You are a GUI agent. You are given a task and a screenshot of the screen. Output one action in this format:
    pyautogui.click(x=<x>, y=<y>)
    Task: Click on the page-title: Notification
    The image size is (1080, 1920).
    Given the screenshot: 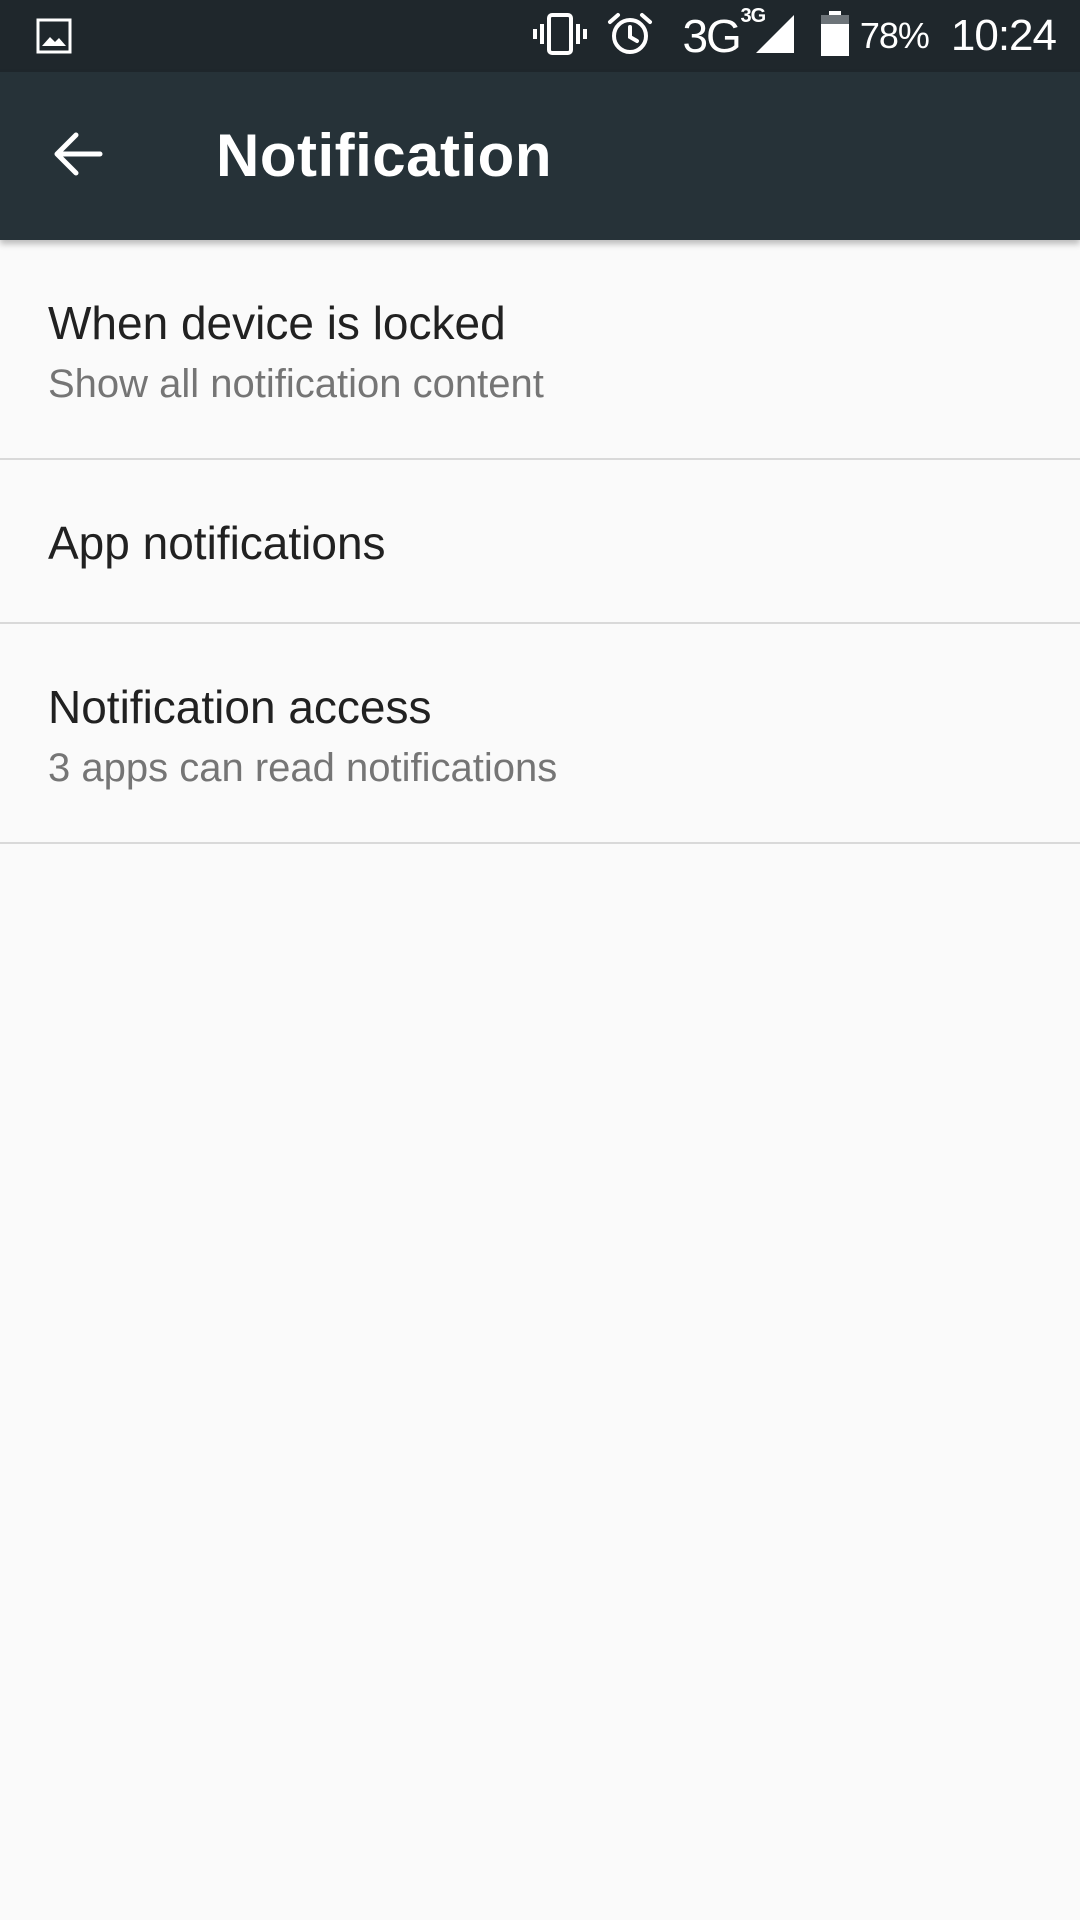 What is the action you would take?
    pyautogui.click(x=384, y=155)
    